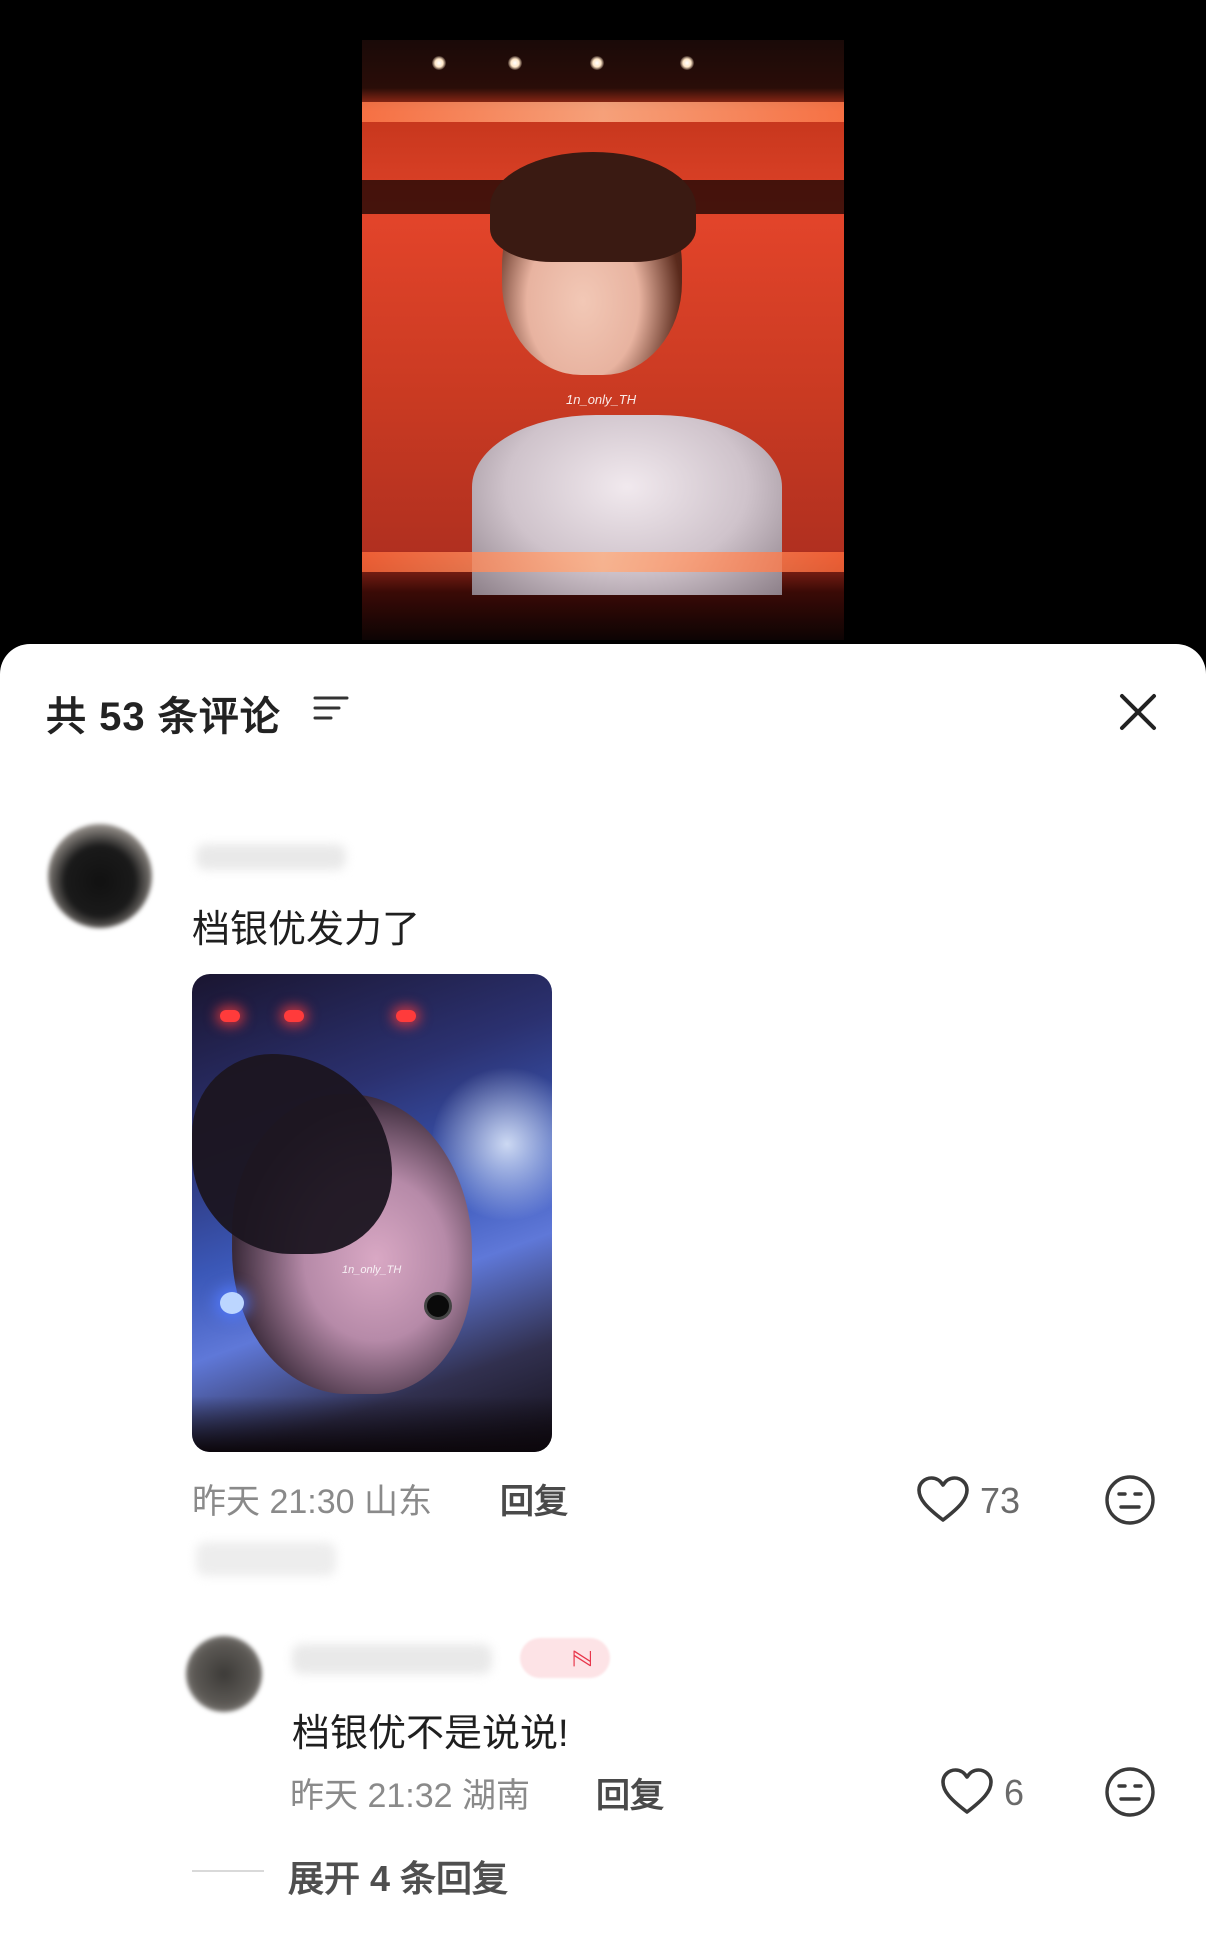  Describe the element at coordinates (603, 562) in the screenshot. I see `stage-led-bar-bottom` at that location.